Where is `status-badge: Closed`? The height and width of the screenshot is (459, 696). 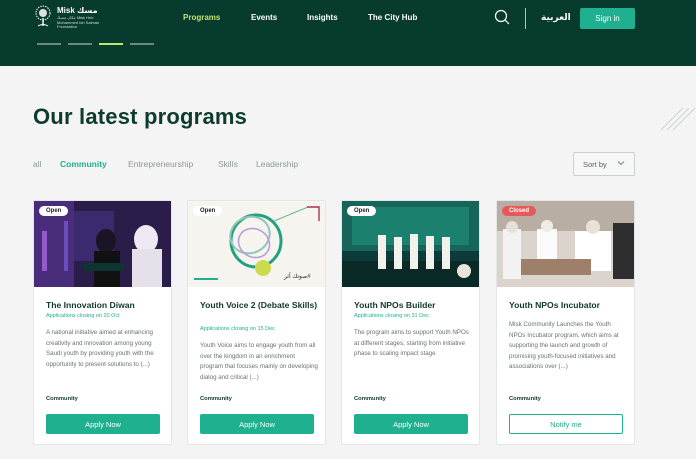
status-badge: Closed is located at coordinates (519, 211).